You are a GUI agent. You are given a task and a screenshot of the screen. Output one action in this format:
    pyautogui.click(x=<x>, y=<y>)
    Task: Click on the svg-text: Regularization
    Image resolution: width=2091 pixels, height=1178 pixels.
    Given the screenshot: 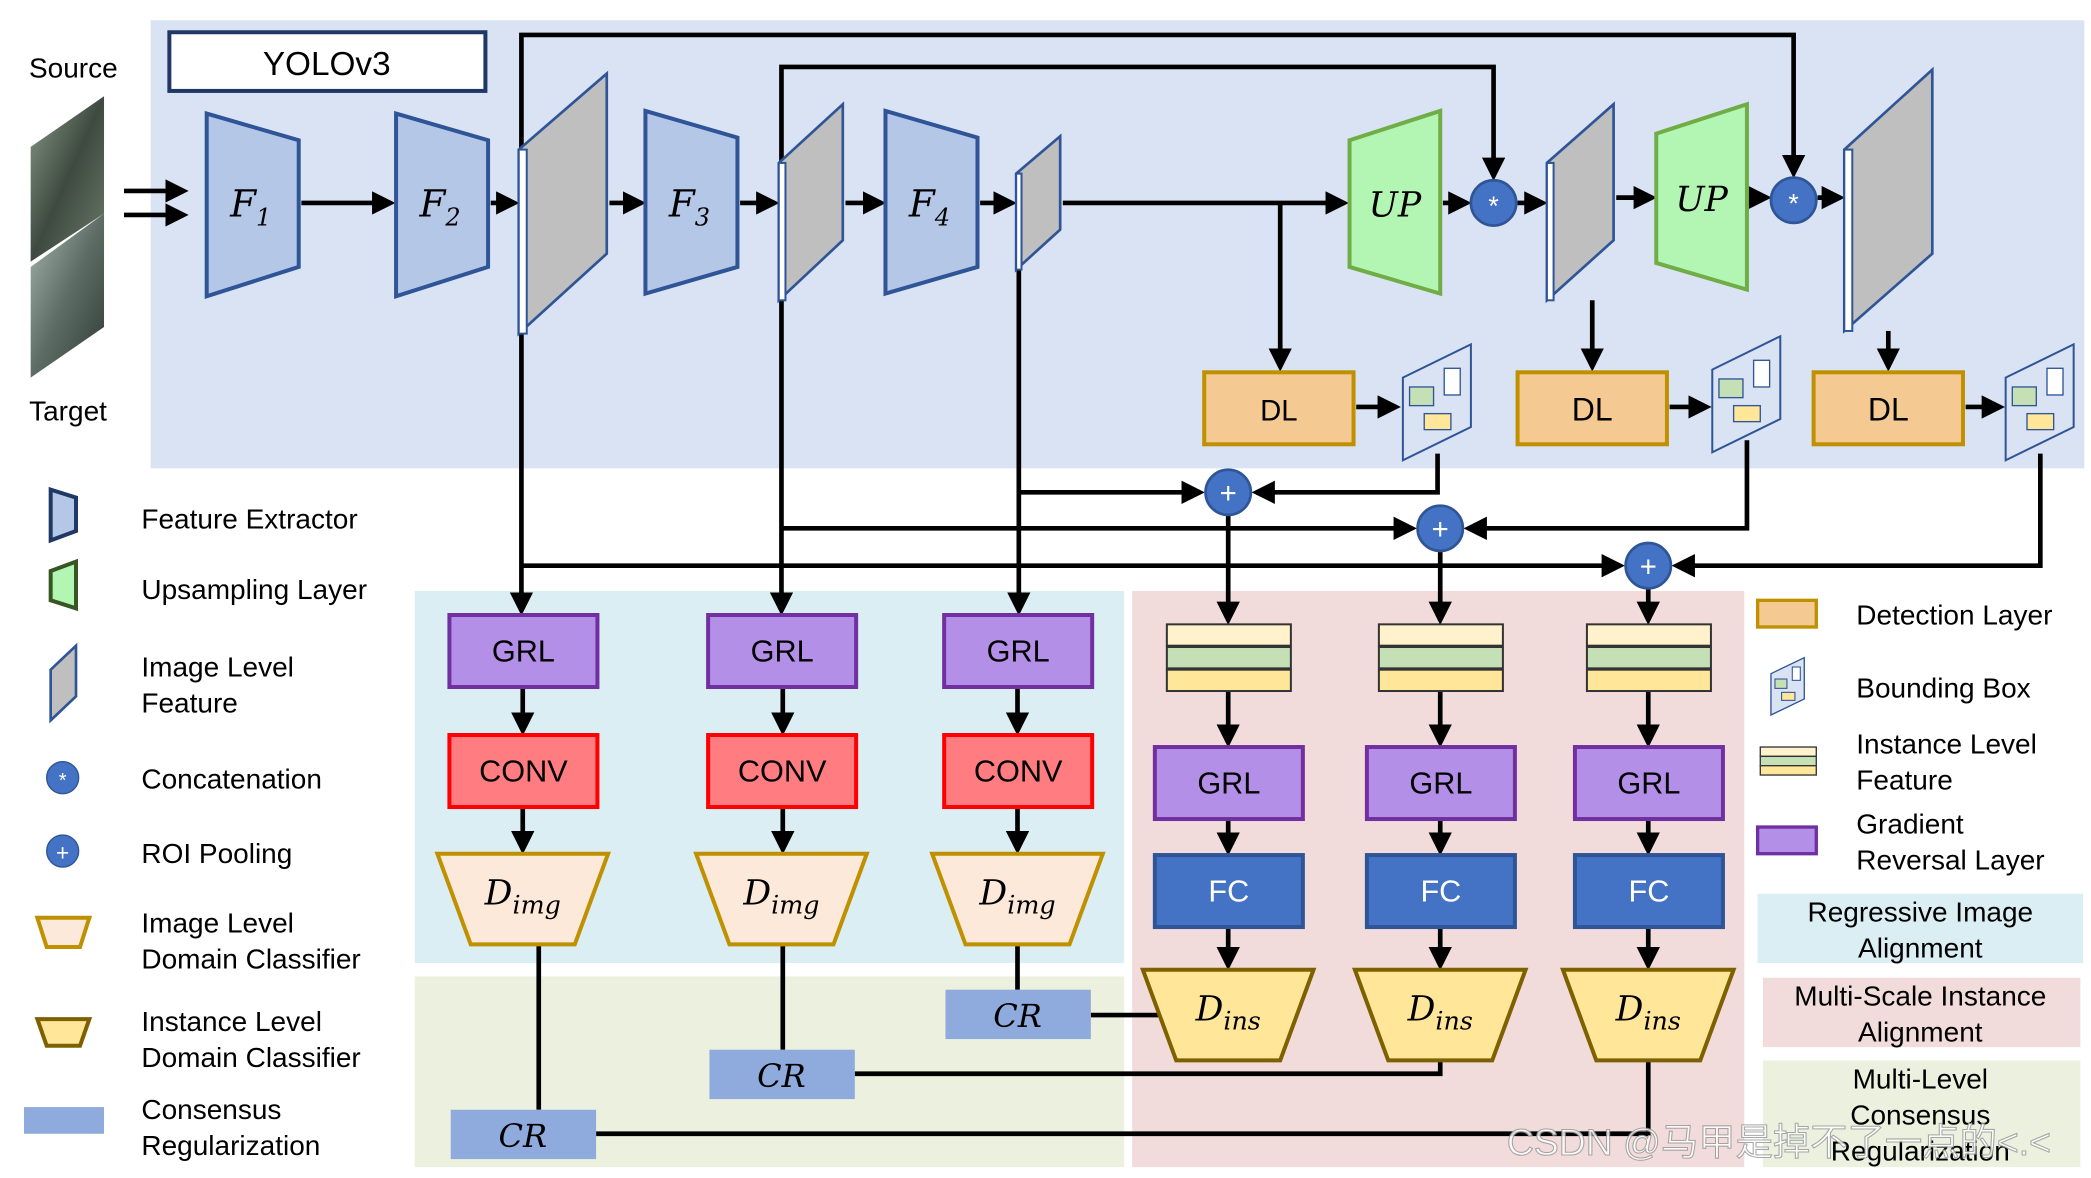 What is the action you would take?
    pyautogui.click(x=230, y=1145)
    